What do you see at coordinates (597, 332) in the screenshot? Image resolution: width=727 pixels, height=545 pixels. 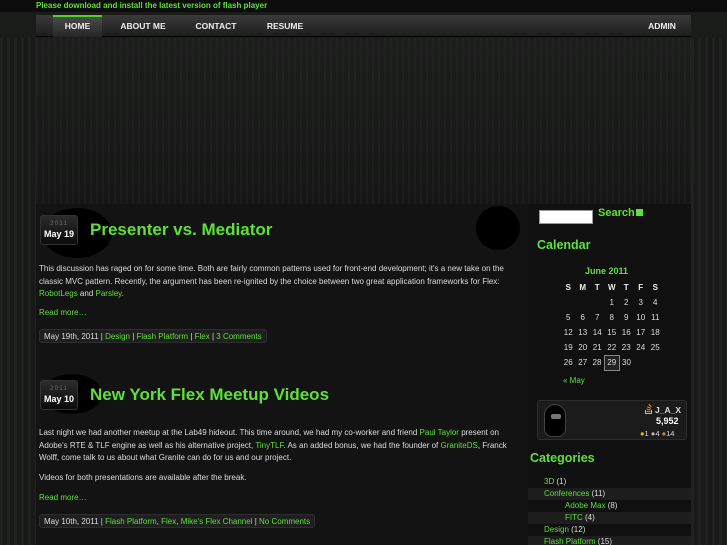 I see `calendar-day: 14` at bounding box center [597, 332].